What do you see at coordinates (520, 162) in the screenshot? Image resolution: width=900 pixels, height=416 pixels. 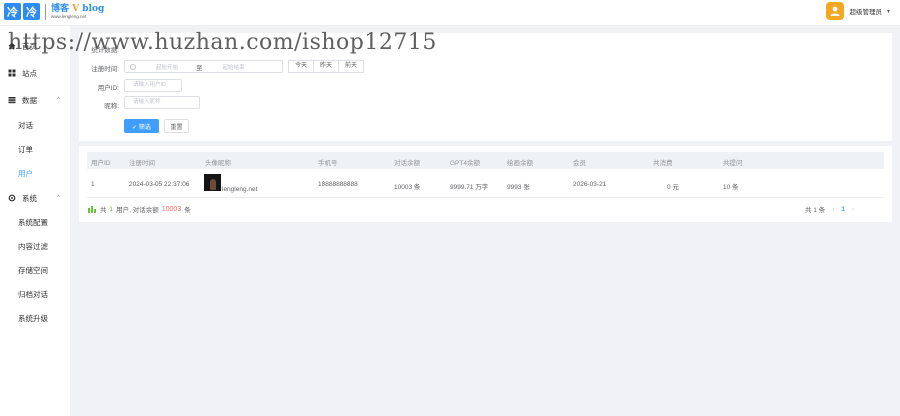 I see `column-header: 绘画余额` at bounding box center [520, 162].